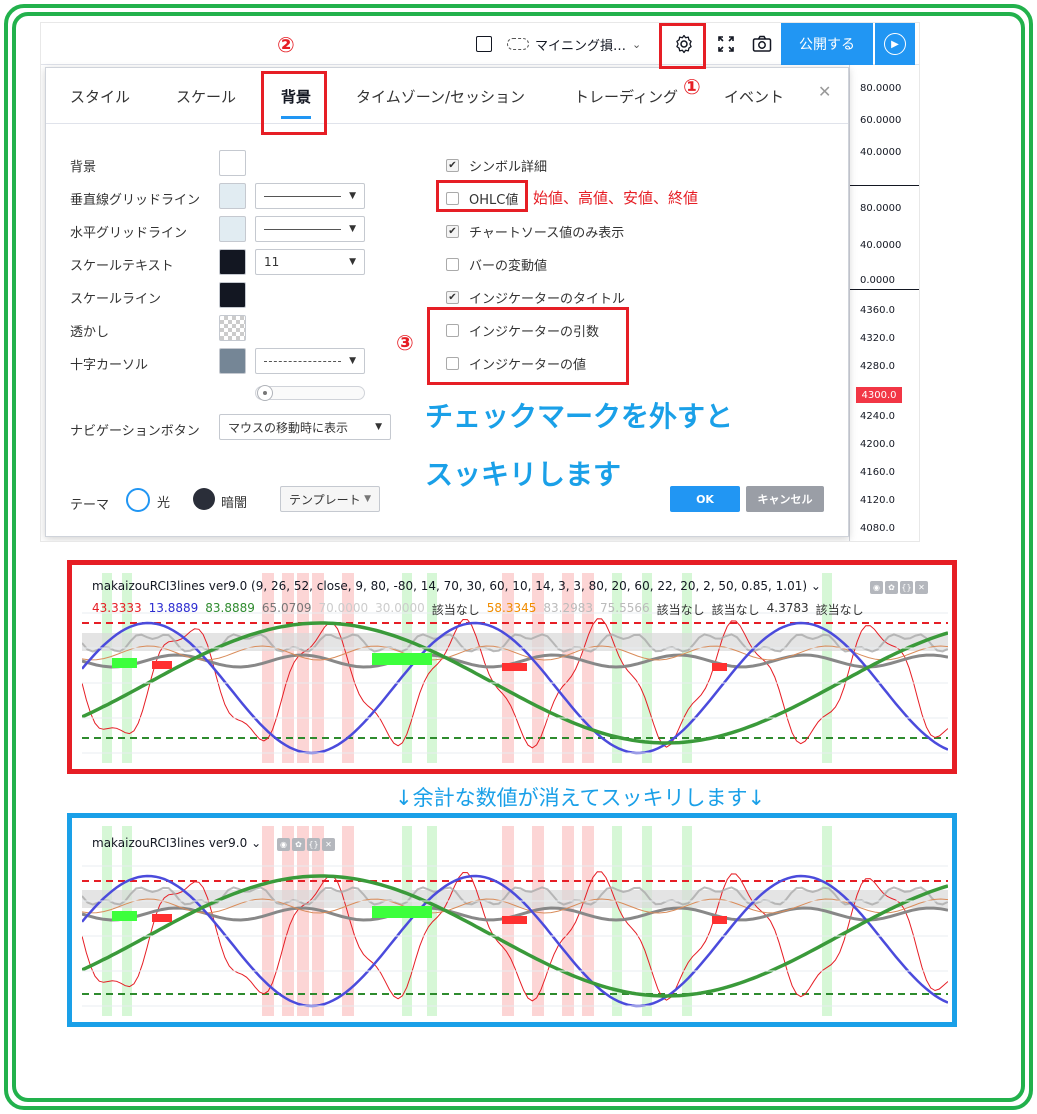 The height and width of the screenshot is (1114, 1037). I want to click on slider-handle, so click(265, 393).